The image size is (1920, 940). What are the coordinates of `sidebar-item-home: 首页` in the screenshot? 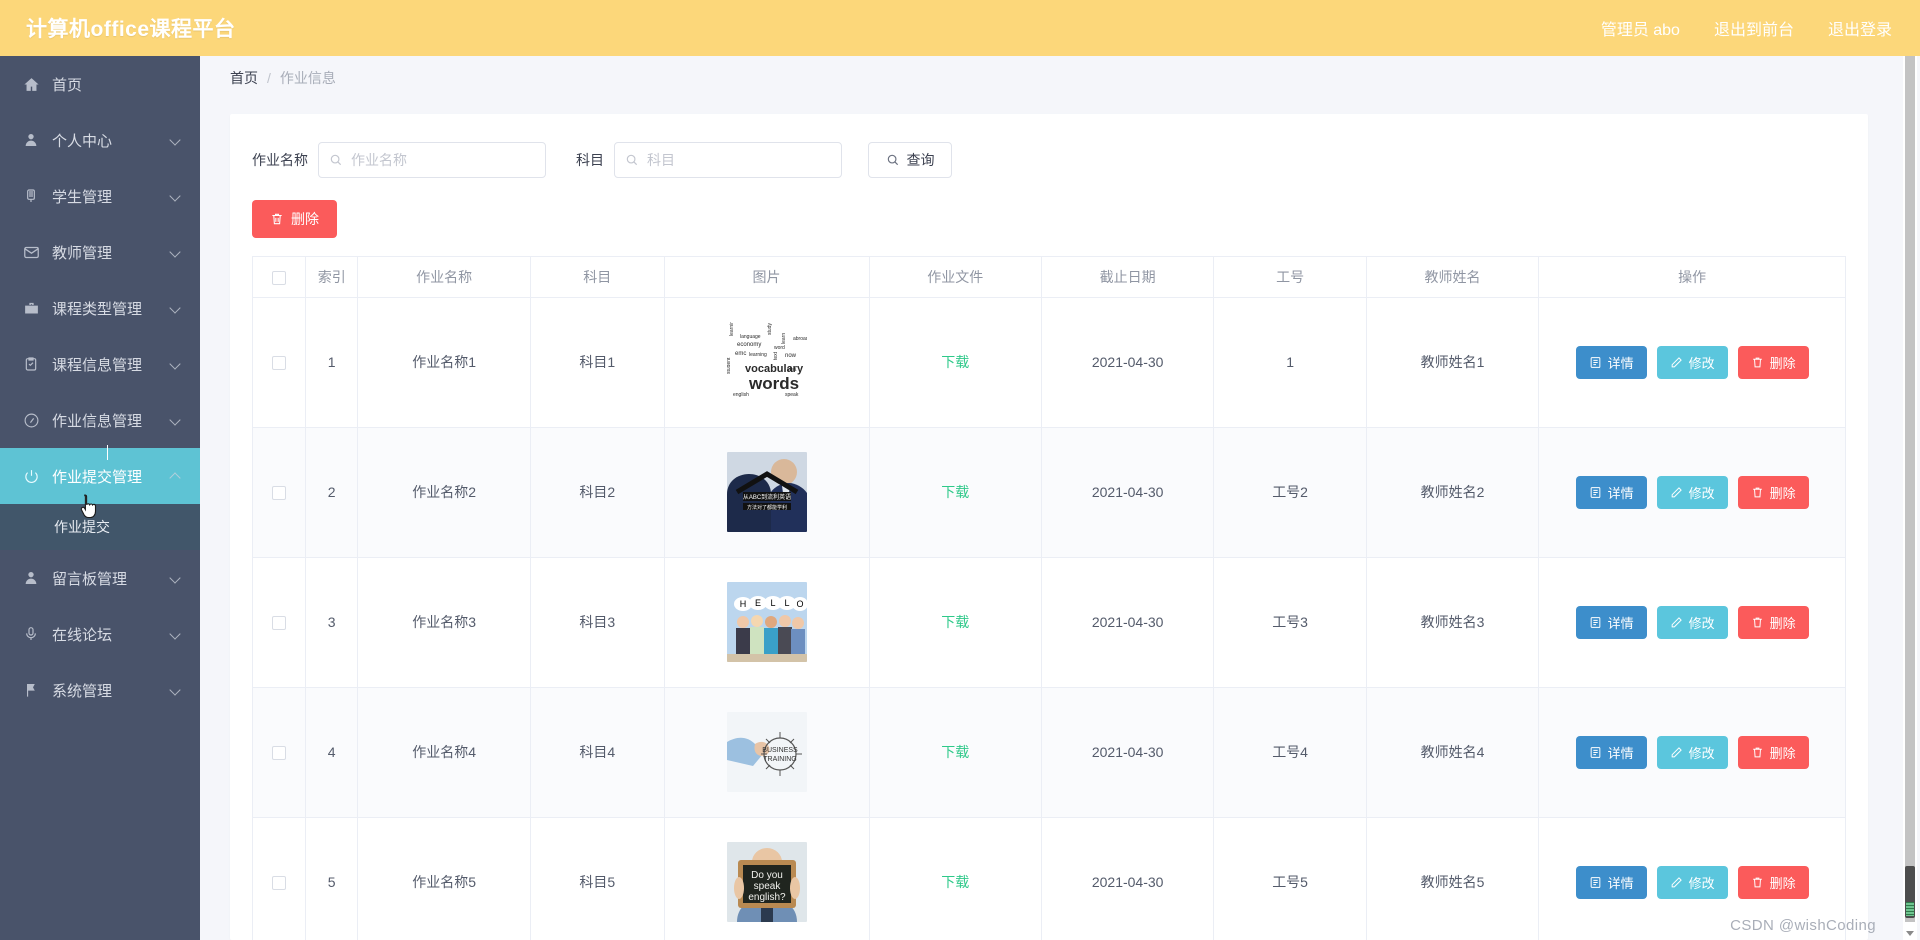 It's located at (100, 84).